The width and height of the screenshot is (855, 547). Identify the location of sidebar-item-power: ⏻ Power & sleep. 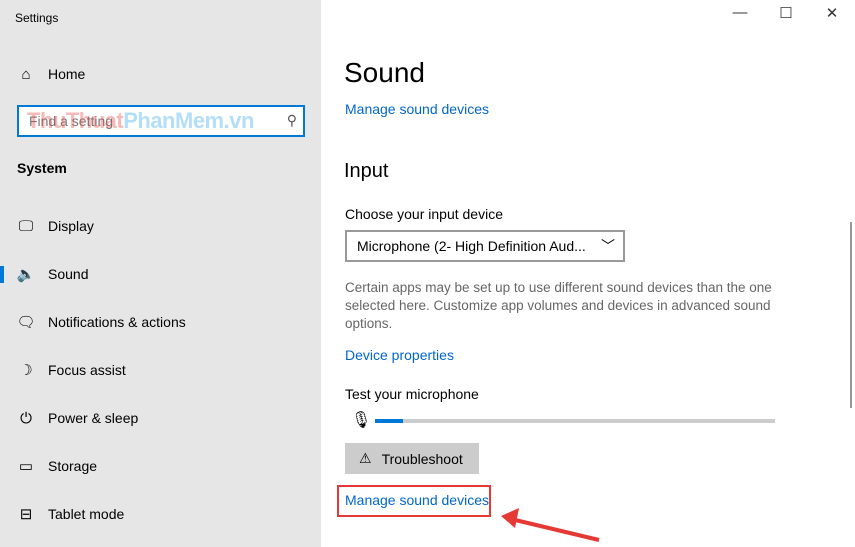
(160, 418).